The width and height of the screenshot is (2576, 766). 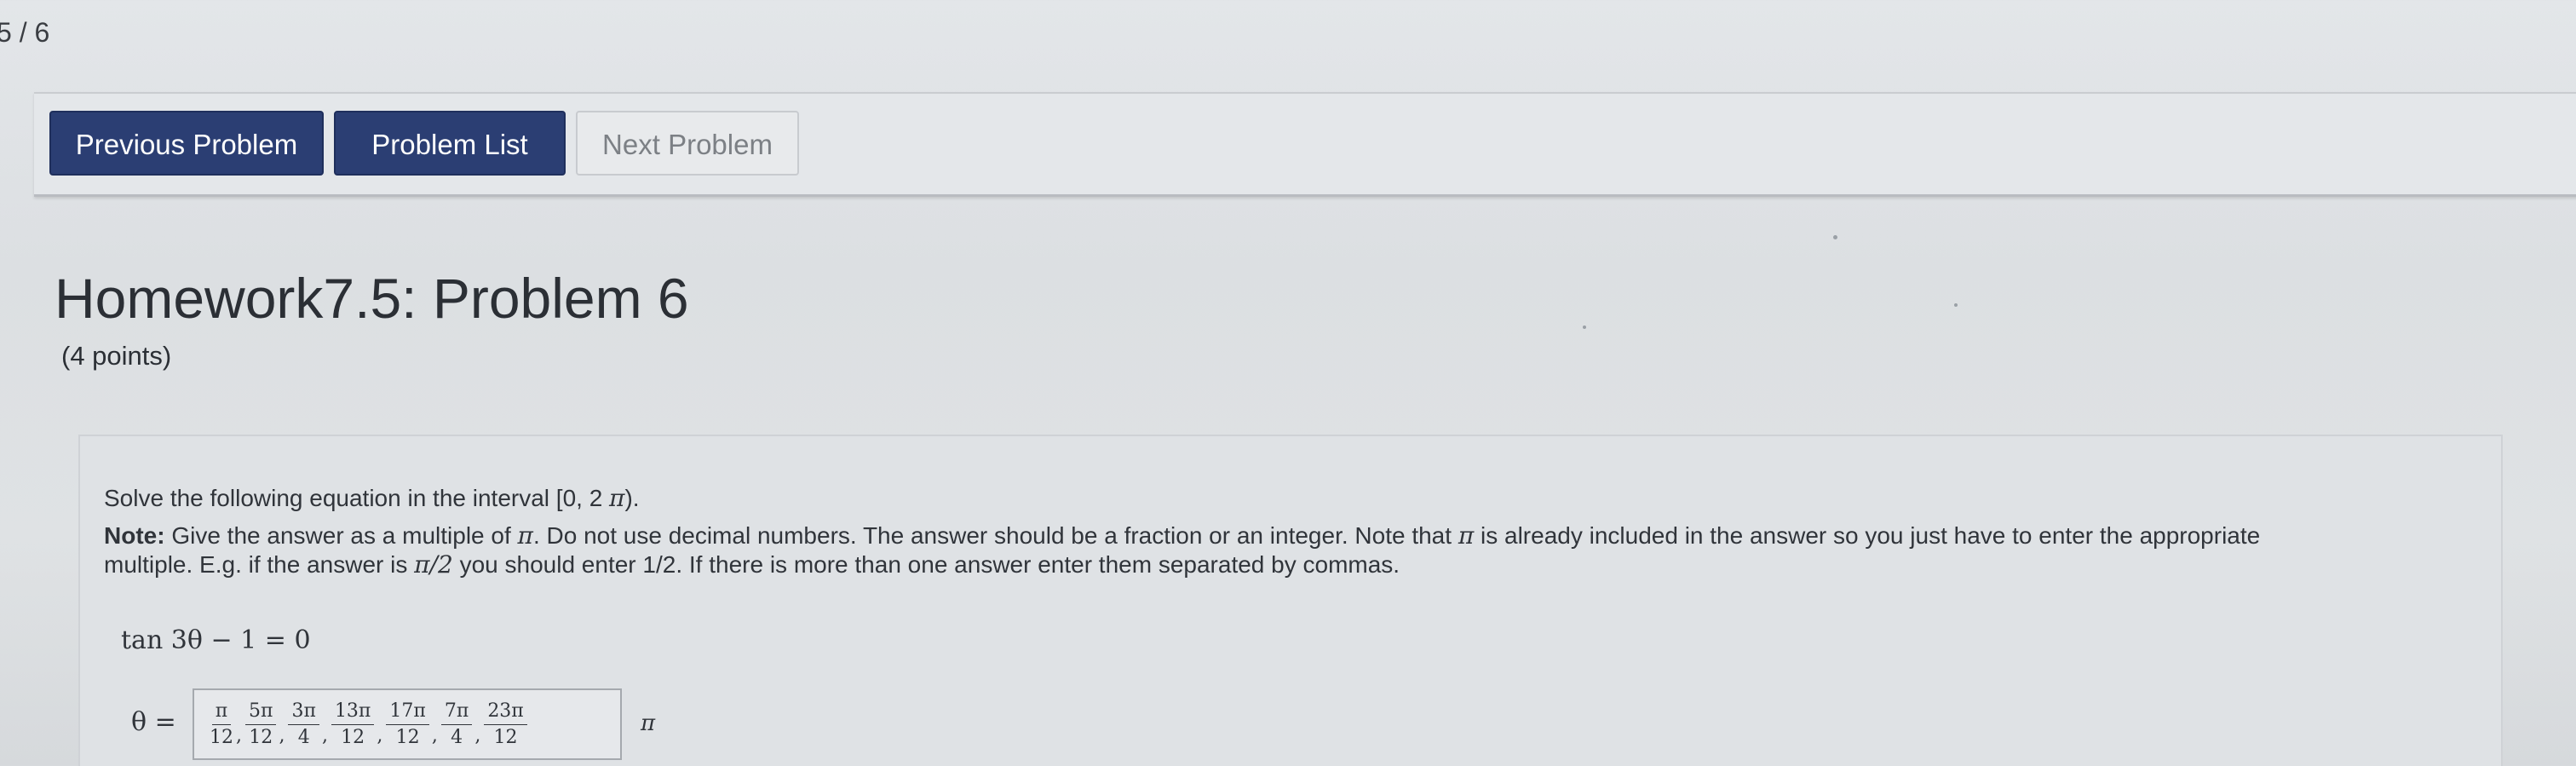 What do you see at coordinates (260, 564) in the screenshot?
I see `note-example-start: multiple. E.g. if the answer is` at bounding box center [260, 564].